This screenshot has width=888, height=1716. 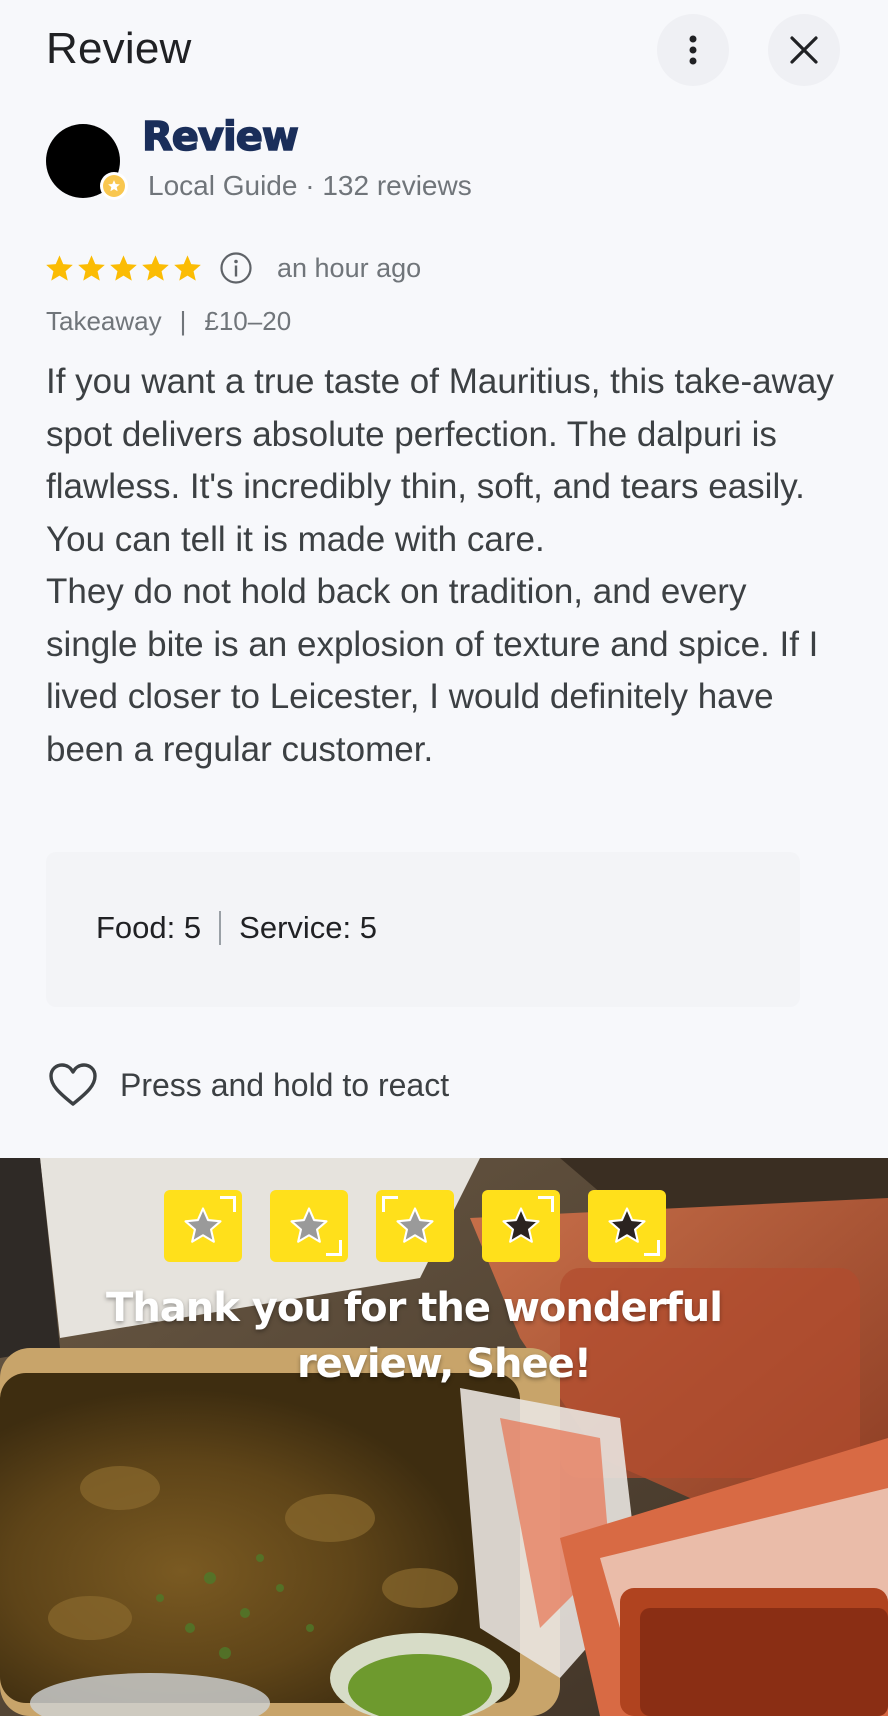 I want to click on more-options-button, so click(x=693, y=50).